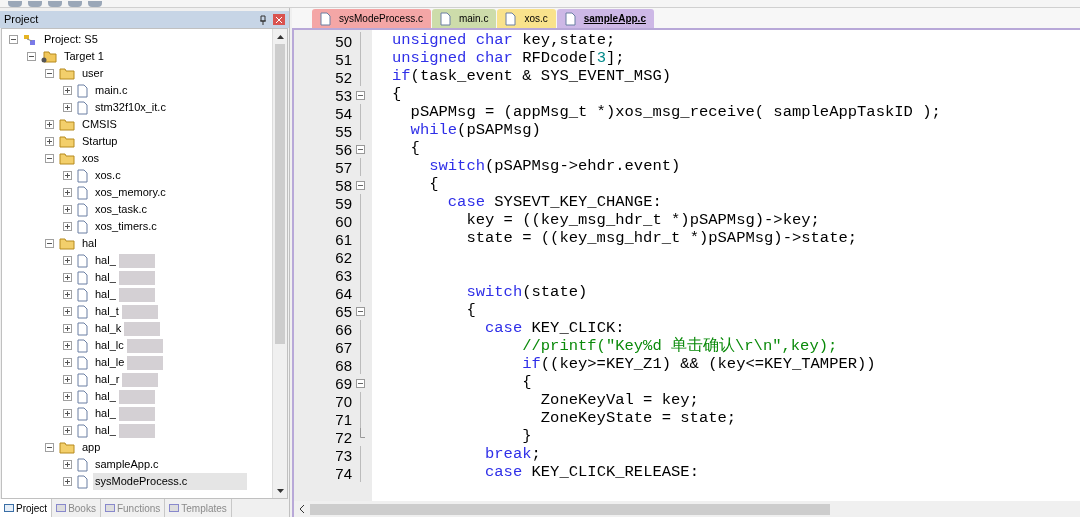 The image size is (1080, 517). Describe the element at coordinates (110, 362) in the screenshot. I see `tree-item: hal_le` at that location.